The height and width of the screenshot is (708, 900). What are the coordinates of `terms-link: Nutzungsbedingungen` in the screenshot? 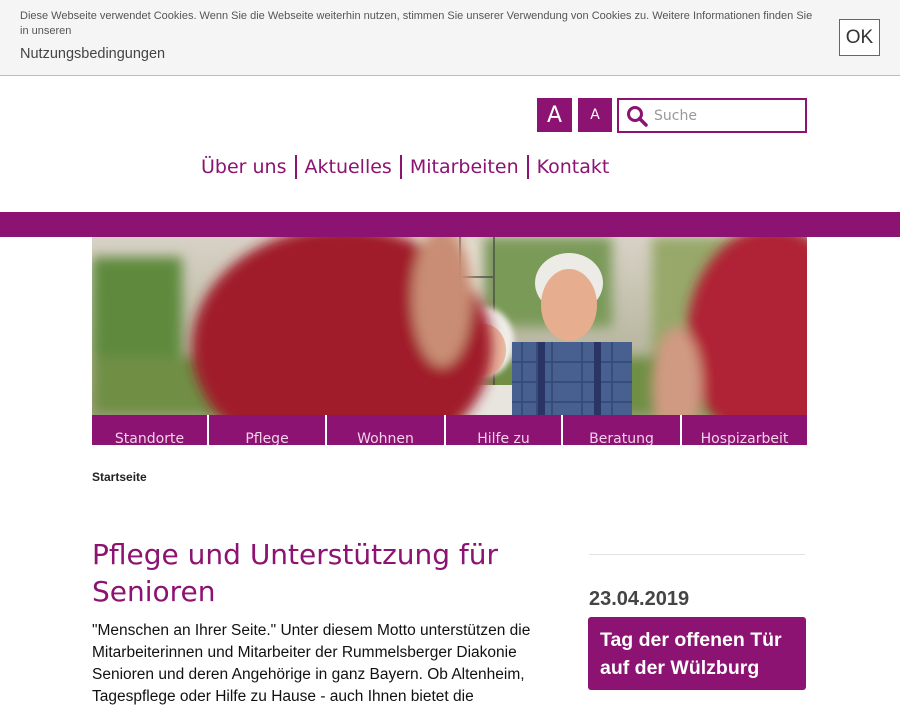 It's located at (92, 54).